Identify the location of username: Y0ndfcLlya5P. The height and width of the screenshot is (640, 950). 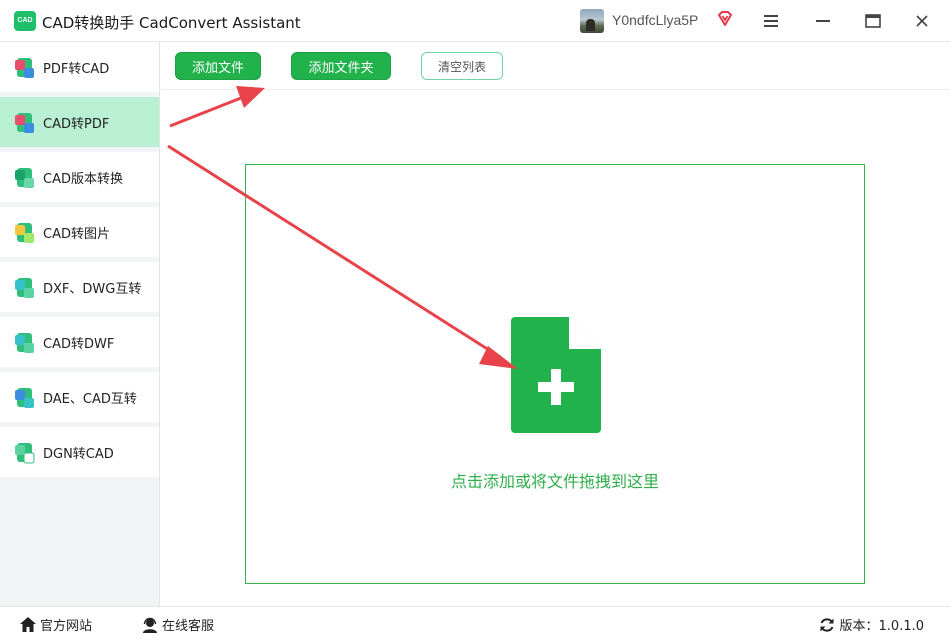
(655, 20).